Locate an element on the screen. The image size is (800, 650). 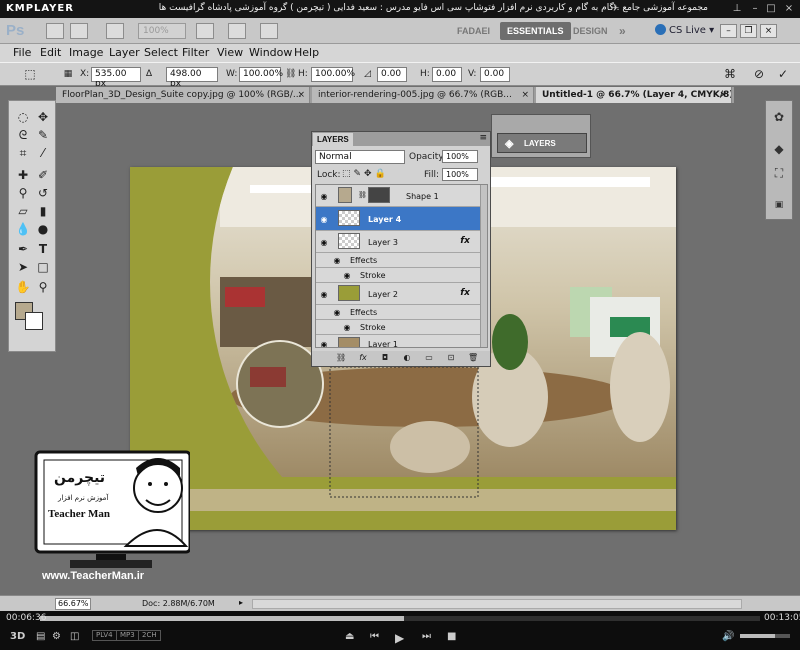
workspace-design-button: DESIGN is located at coordinates (590, 31).